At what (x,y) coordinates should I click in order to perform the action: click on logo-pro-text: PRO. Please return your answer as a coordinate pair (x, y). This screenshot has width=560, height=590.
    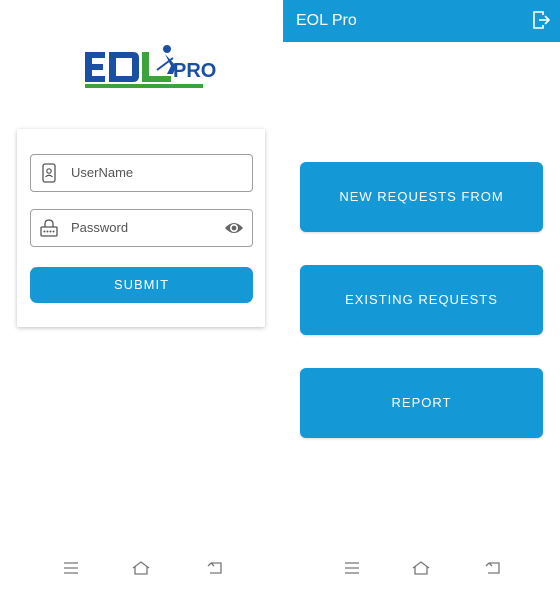
    Looking at the image, I should click on (195, 71).